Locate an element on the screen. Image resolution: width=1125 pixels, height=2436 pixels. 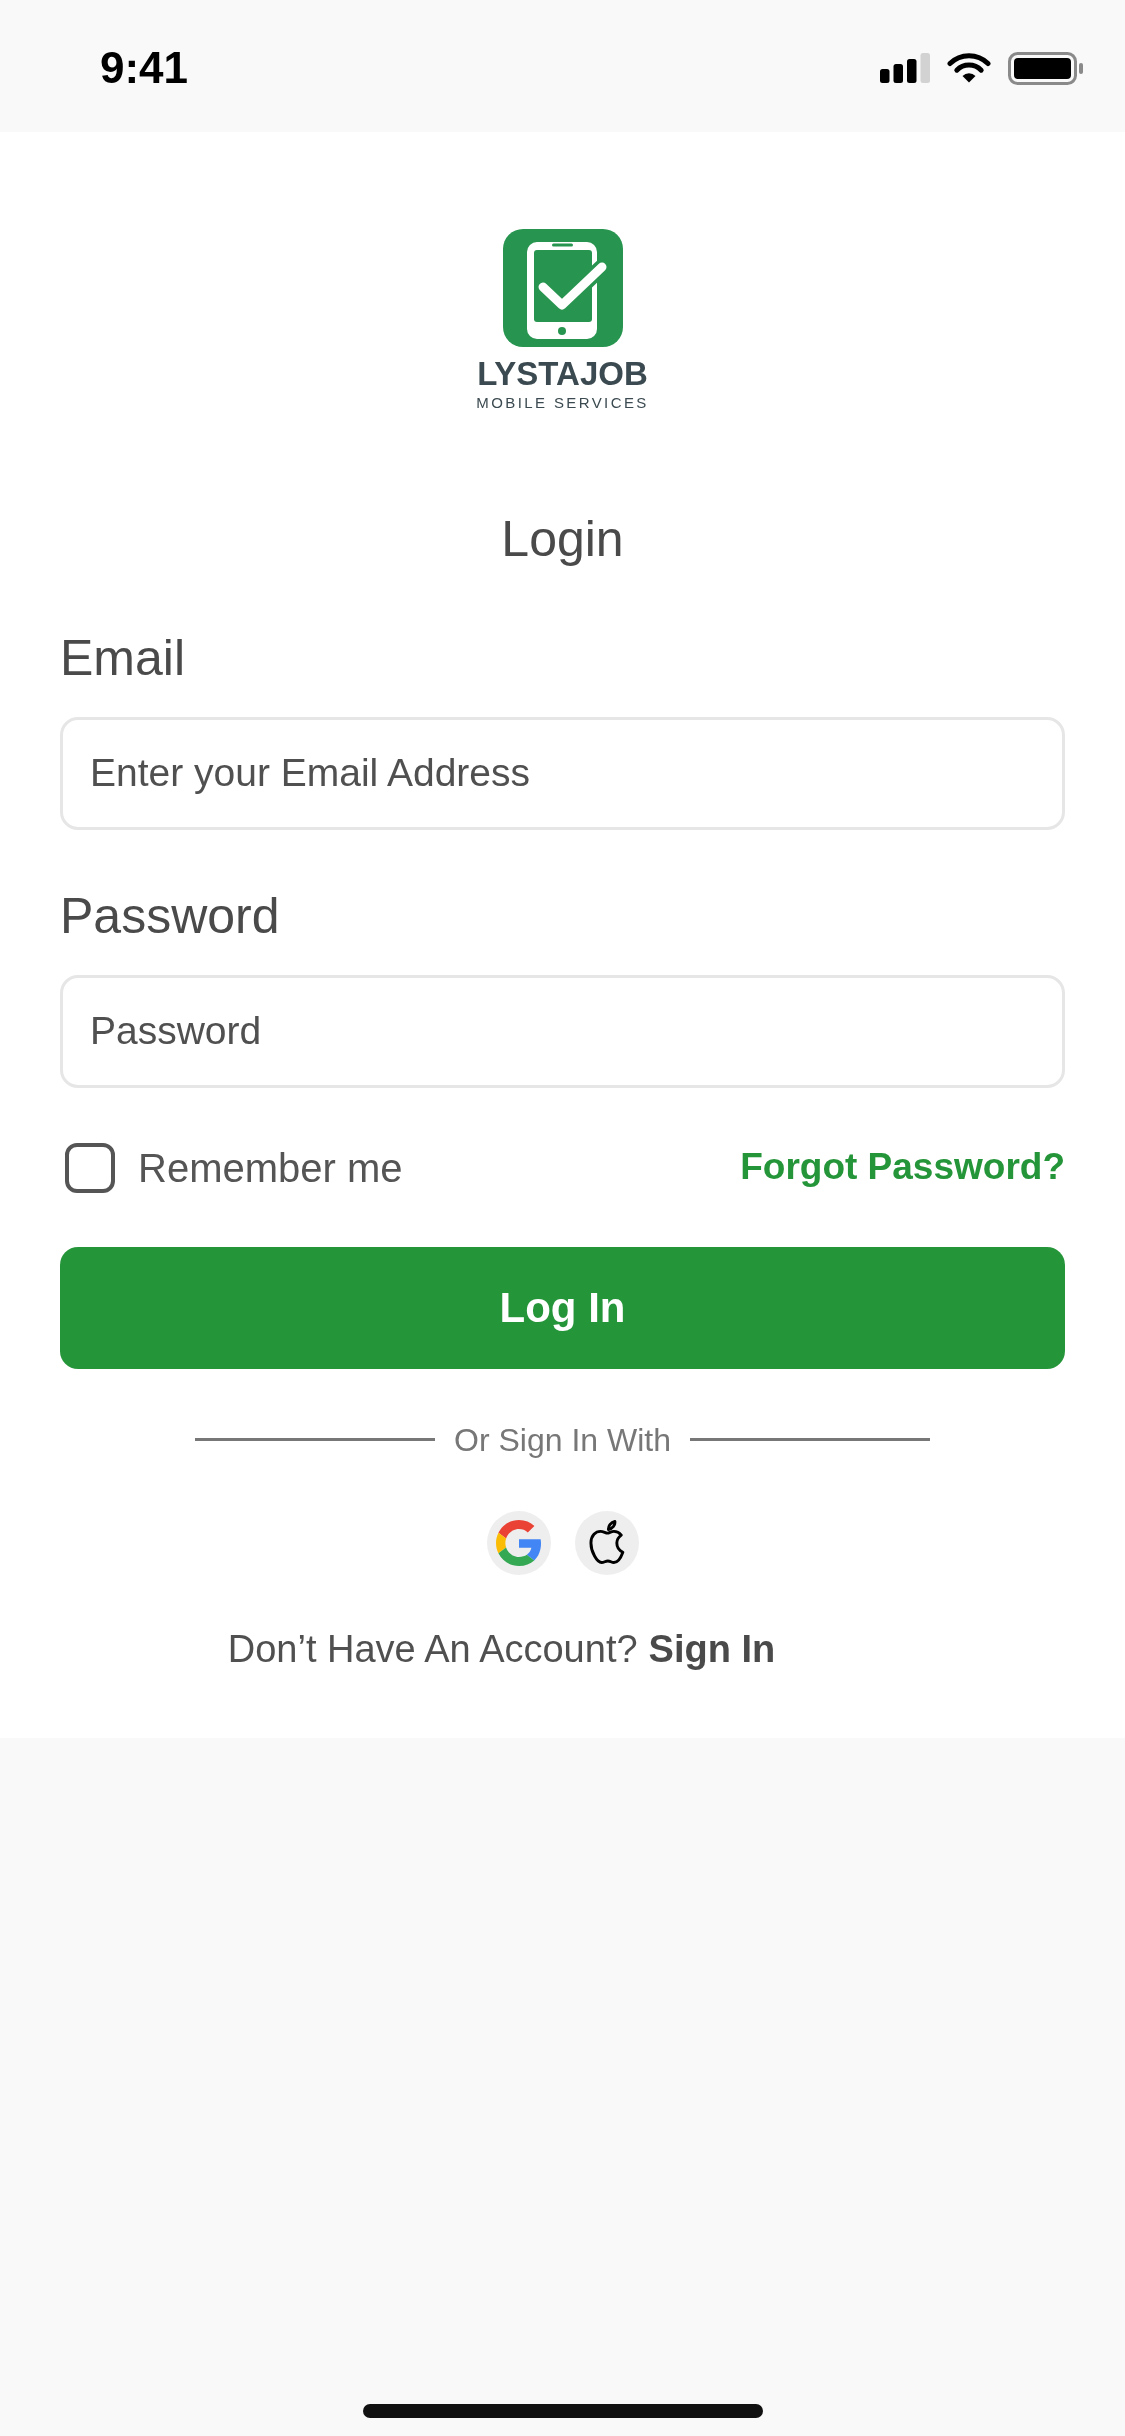
battery-icon is located at coordinates (1045, 68).